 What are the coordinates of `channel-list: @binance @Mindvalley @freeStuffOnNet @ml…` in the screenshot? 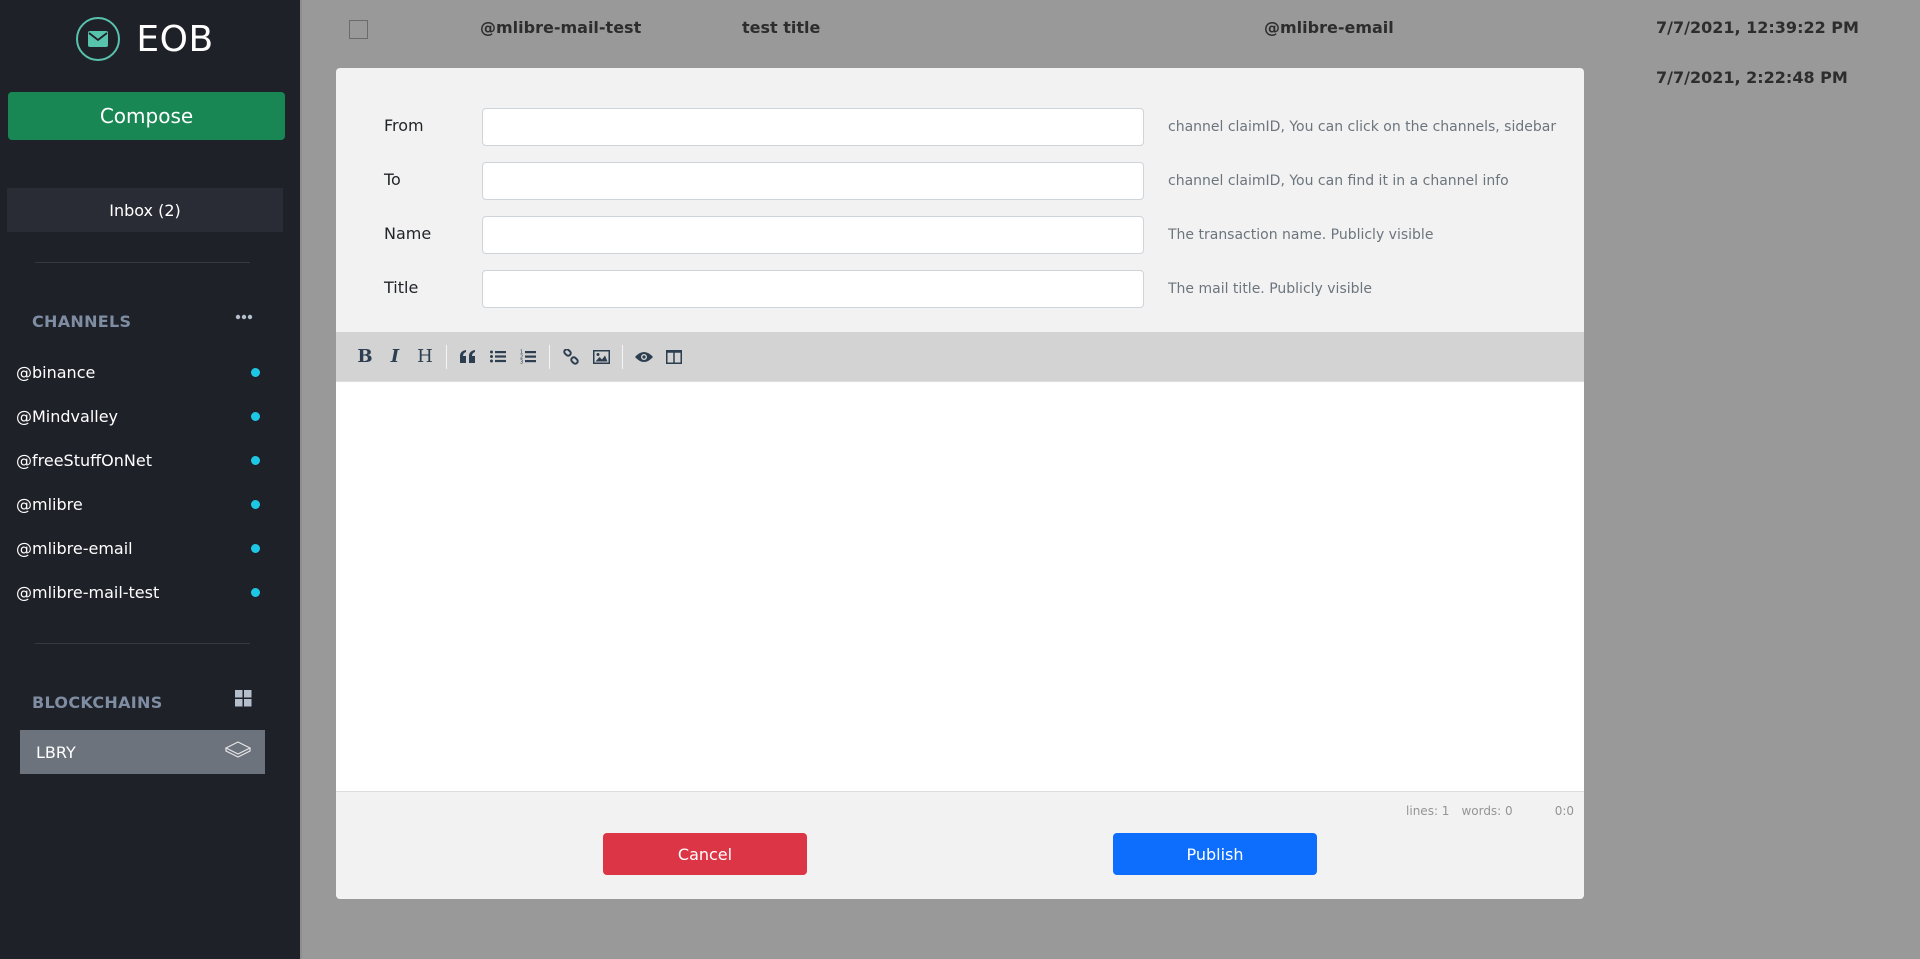 It's located at (145, 482).